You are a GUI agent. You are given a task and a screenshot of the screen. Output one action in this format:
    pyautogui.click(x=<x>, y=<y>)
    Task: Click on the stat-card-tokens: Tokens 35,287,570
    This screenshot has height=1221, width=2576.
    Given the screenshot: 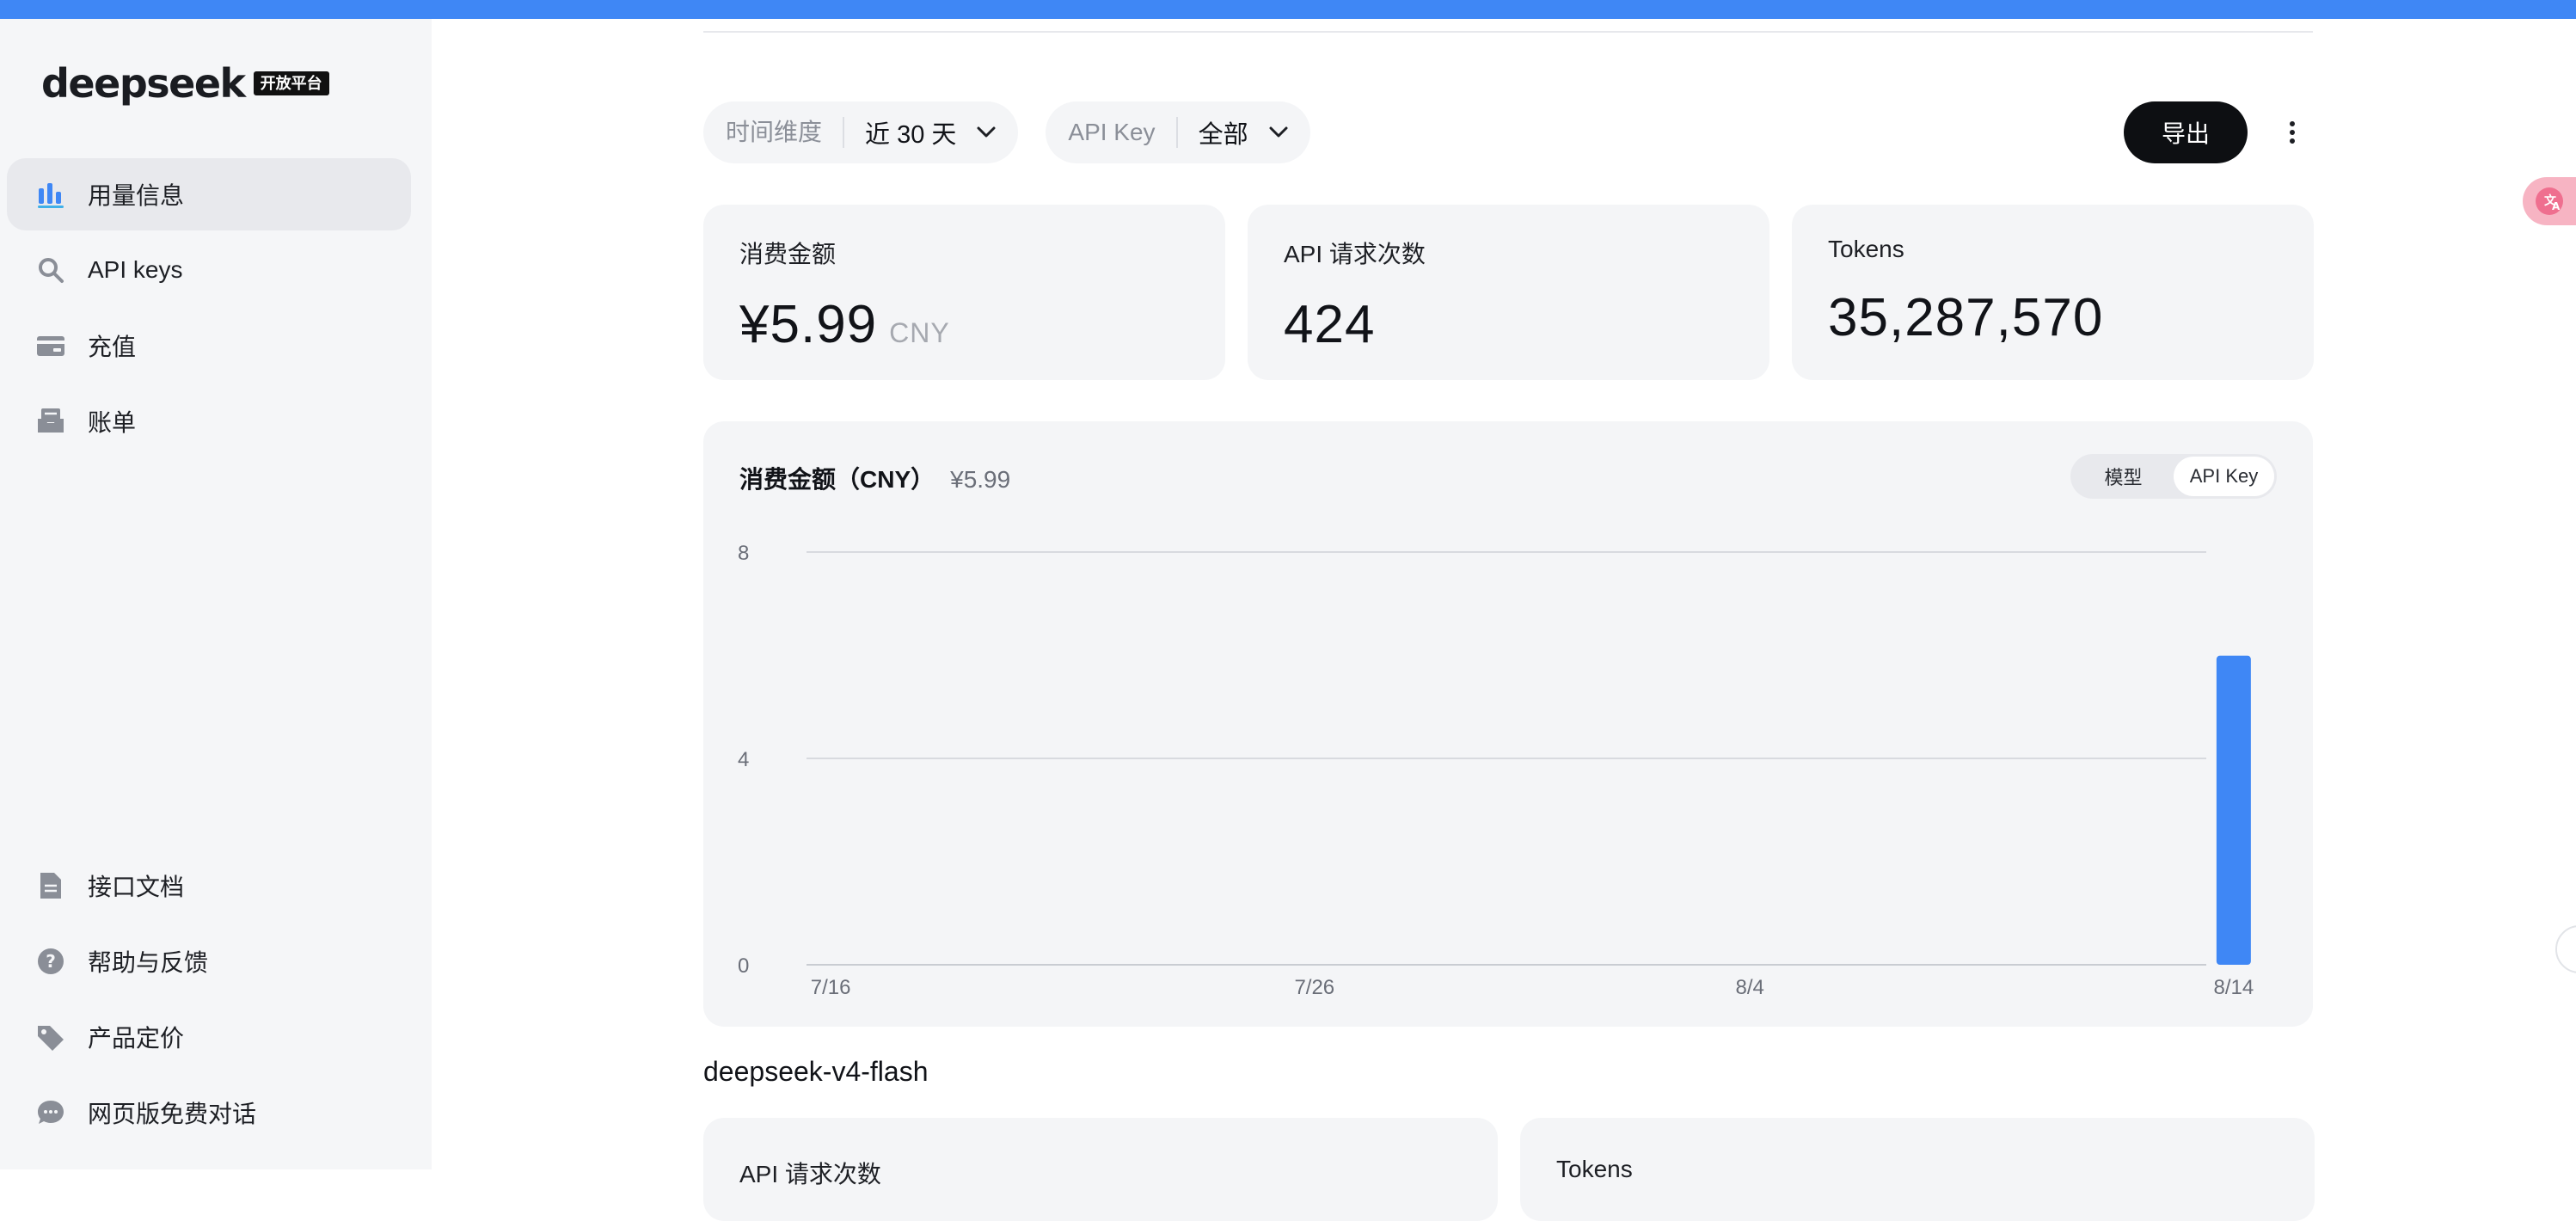 What is the action you would take?
    pyautogui.click(x=2053, y=292)
    